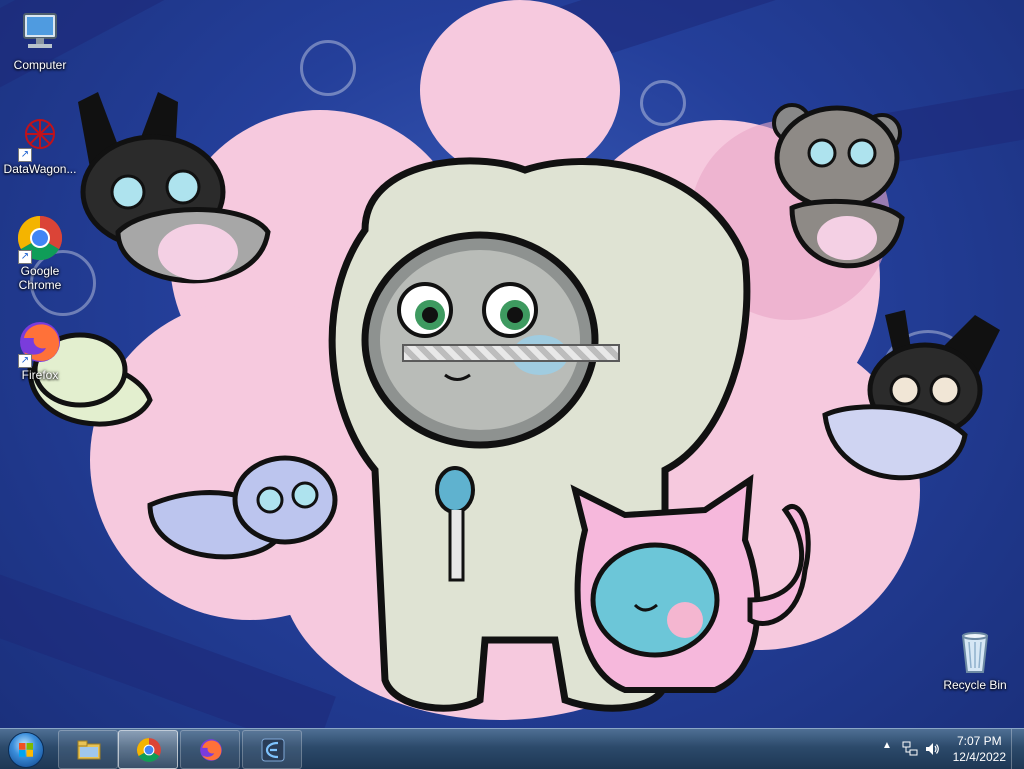  I want to click on progress-bar-fill, so click(511, 353).